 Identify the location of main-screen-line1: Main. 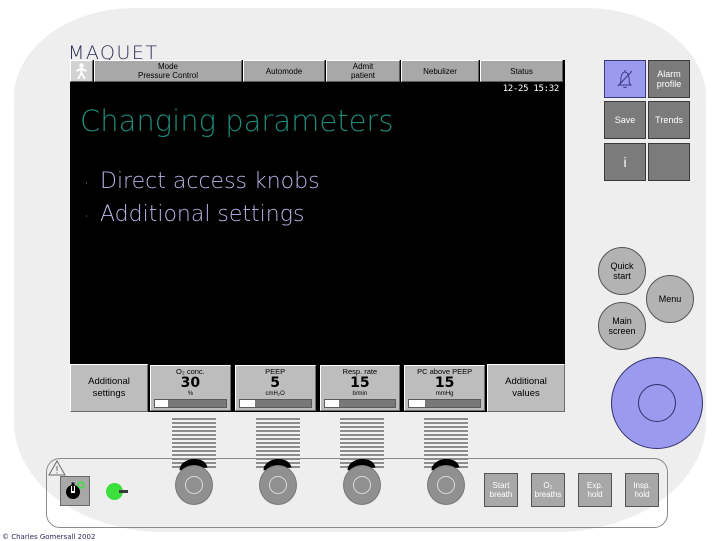
(622, 321).